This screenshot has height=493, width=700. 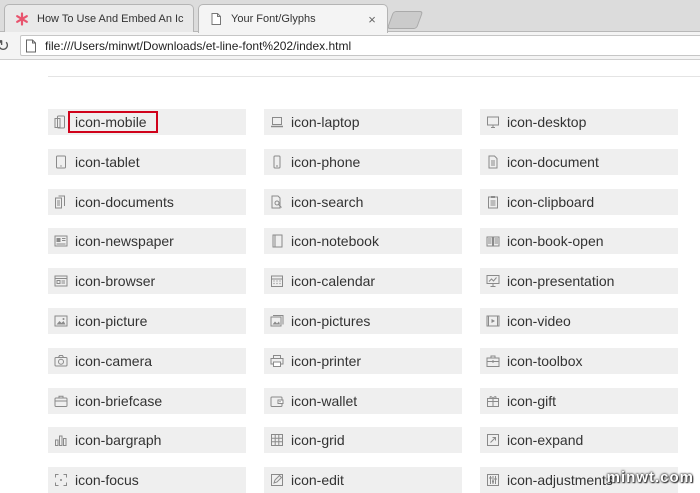 What do you see at coordinates (561, 281) in the screenshot?
I see `glyph-label: icon-presentation` at bounding box center [561, 281].